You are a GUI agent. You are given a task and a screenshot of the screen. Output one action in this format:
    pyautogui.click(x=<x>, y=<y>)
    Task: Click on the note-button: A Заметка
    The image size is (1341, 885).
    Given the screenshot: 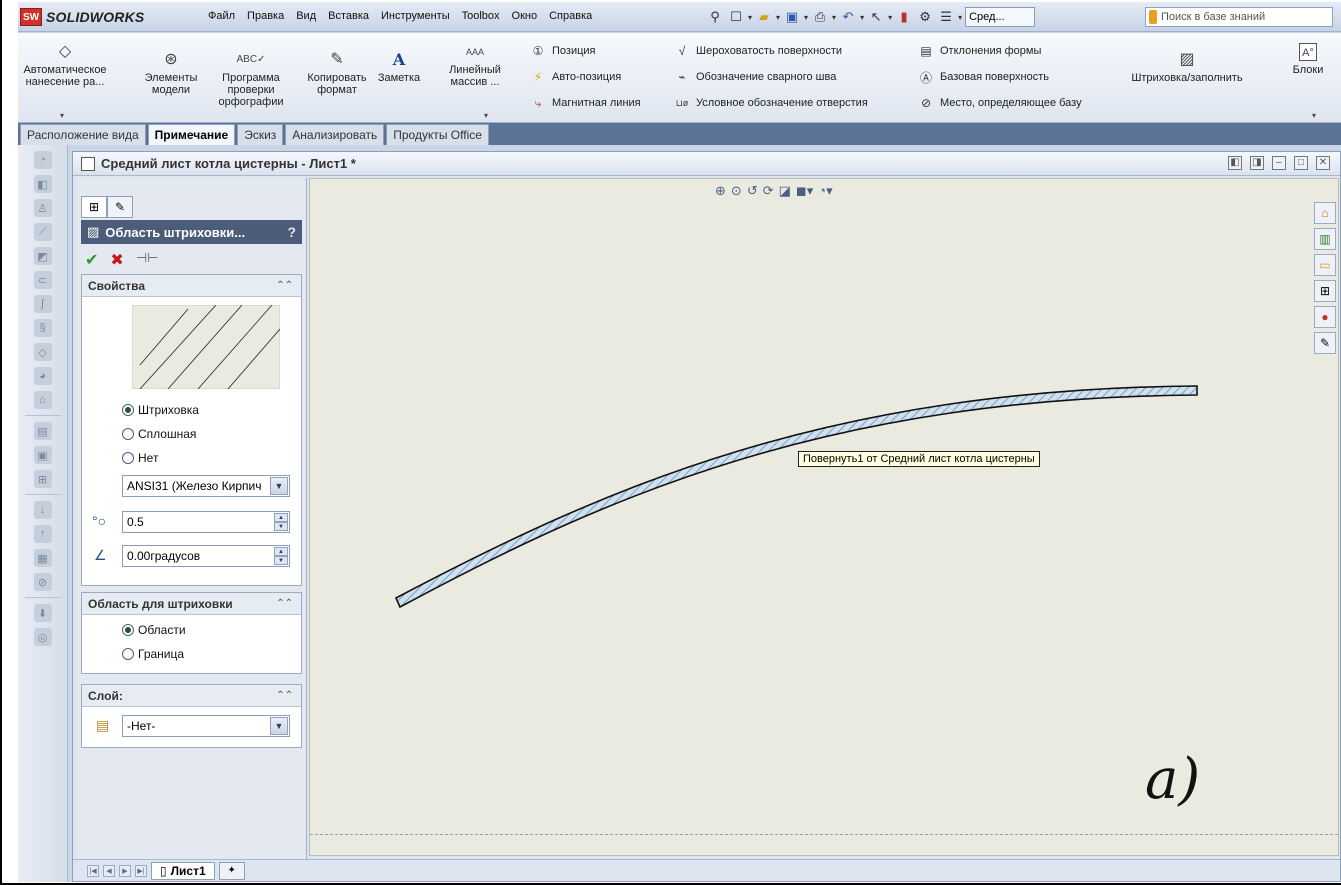 What is the action you would take?
    pyautogui.click(x=399, y=68)
    